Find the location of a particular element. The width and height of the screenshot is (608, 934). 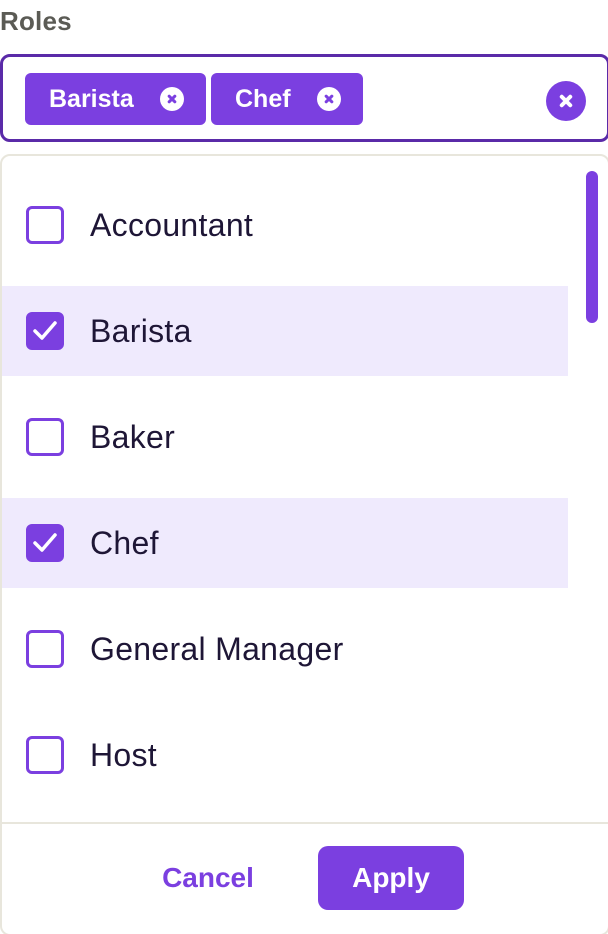

cancel-button: Cancel is located at coordinates (208, 878).